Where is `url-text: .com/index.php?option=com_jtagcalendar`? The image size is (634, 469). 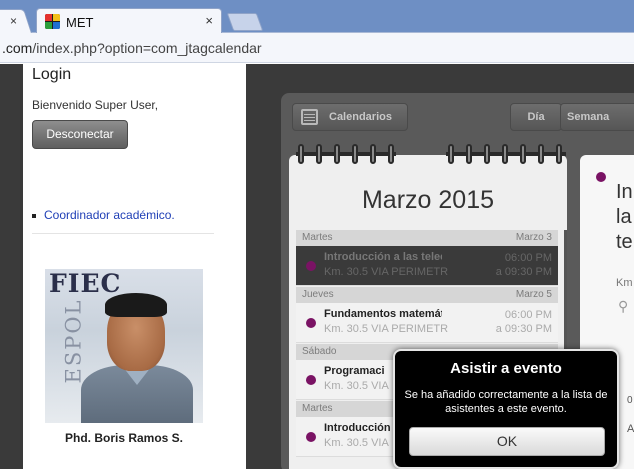 url-text: .com/index.php?option=com_jtagcalendar is located at coordinates (132, 48).